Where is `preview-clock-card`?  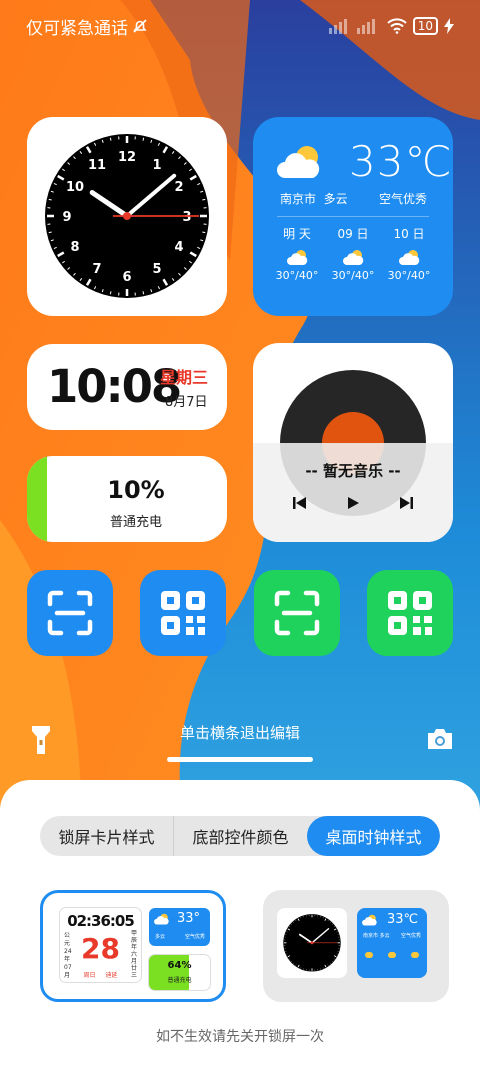 preview-clock-card is located at coordinates (312, 943).